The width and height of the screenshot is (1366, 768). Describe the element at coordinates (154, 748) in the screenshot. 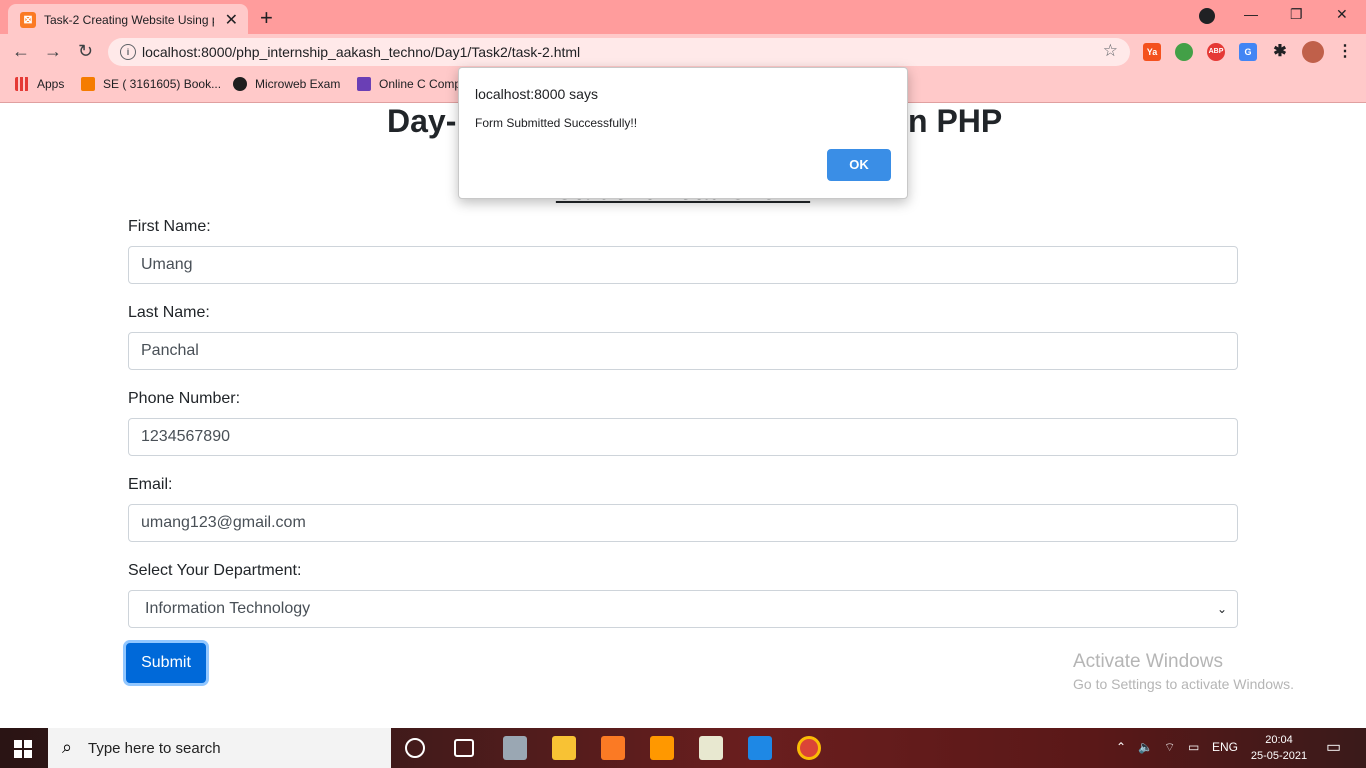

I see `search-placeholder: Type here to search` at that location.